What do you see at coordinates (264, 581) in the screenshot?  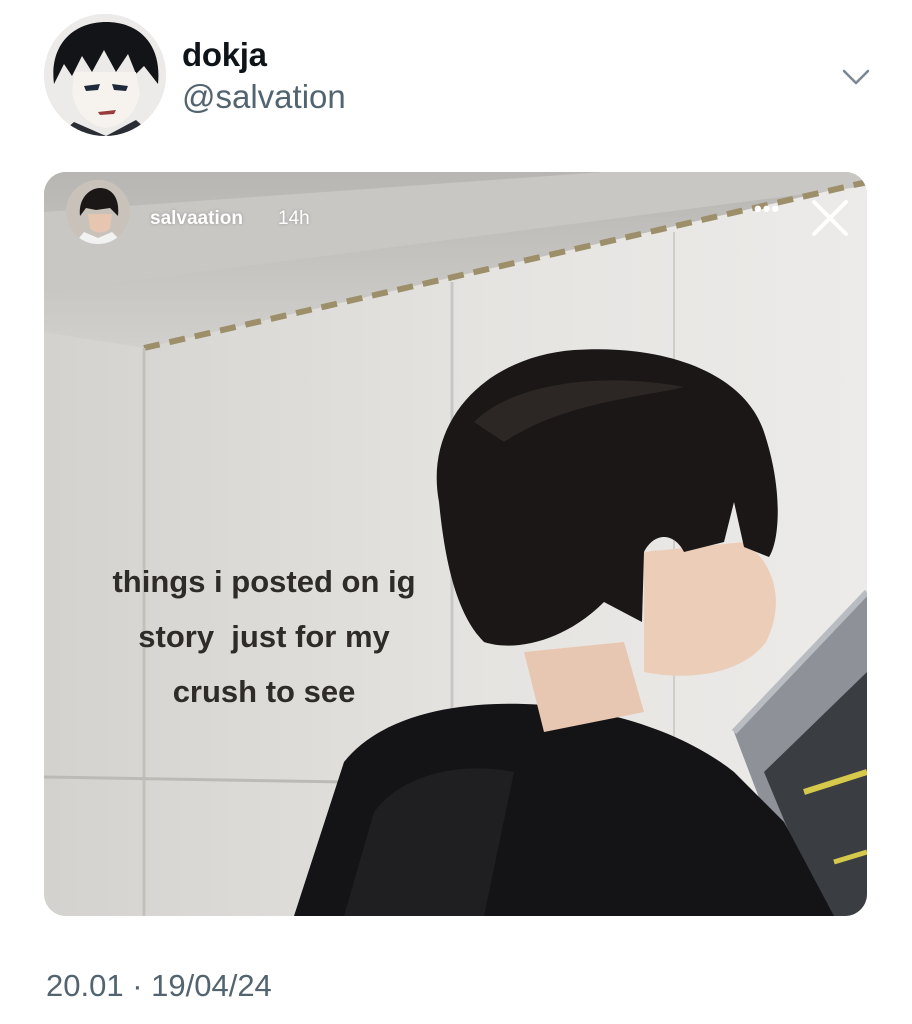 I see `caption-line: things i posted on ig` at bounding box center [264, 581].